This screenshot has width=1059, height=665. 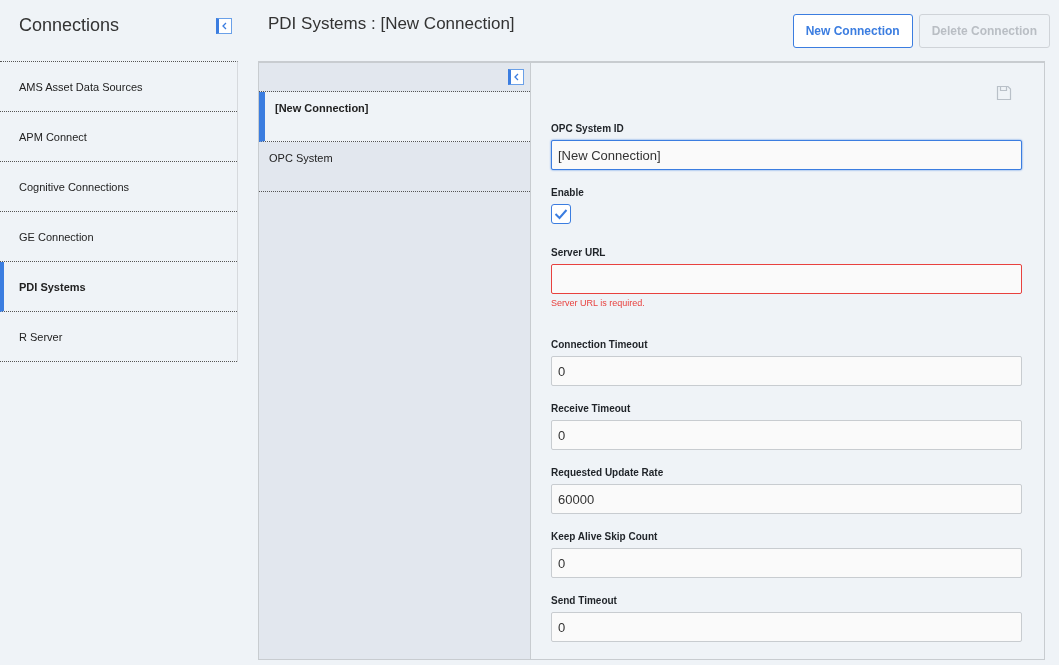 I want to click on field-label: Send Timeout, so click(x=584, y=600).